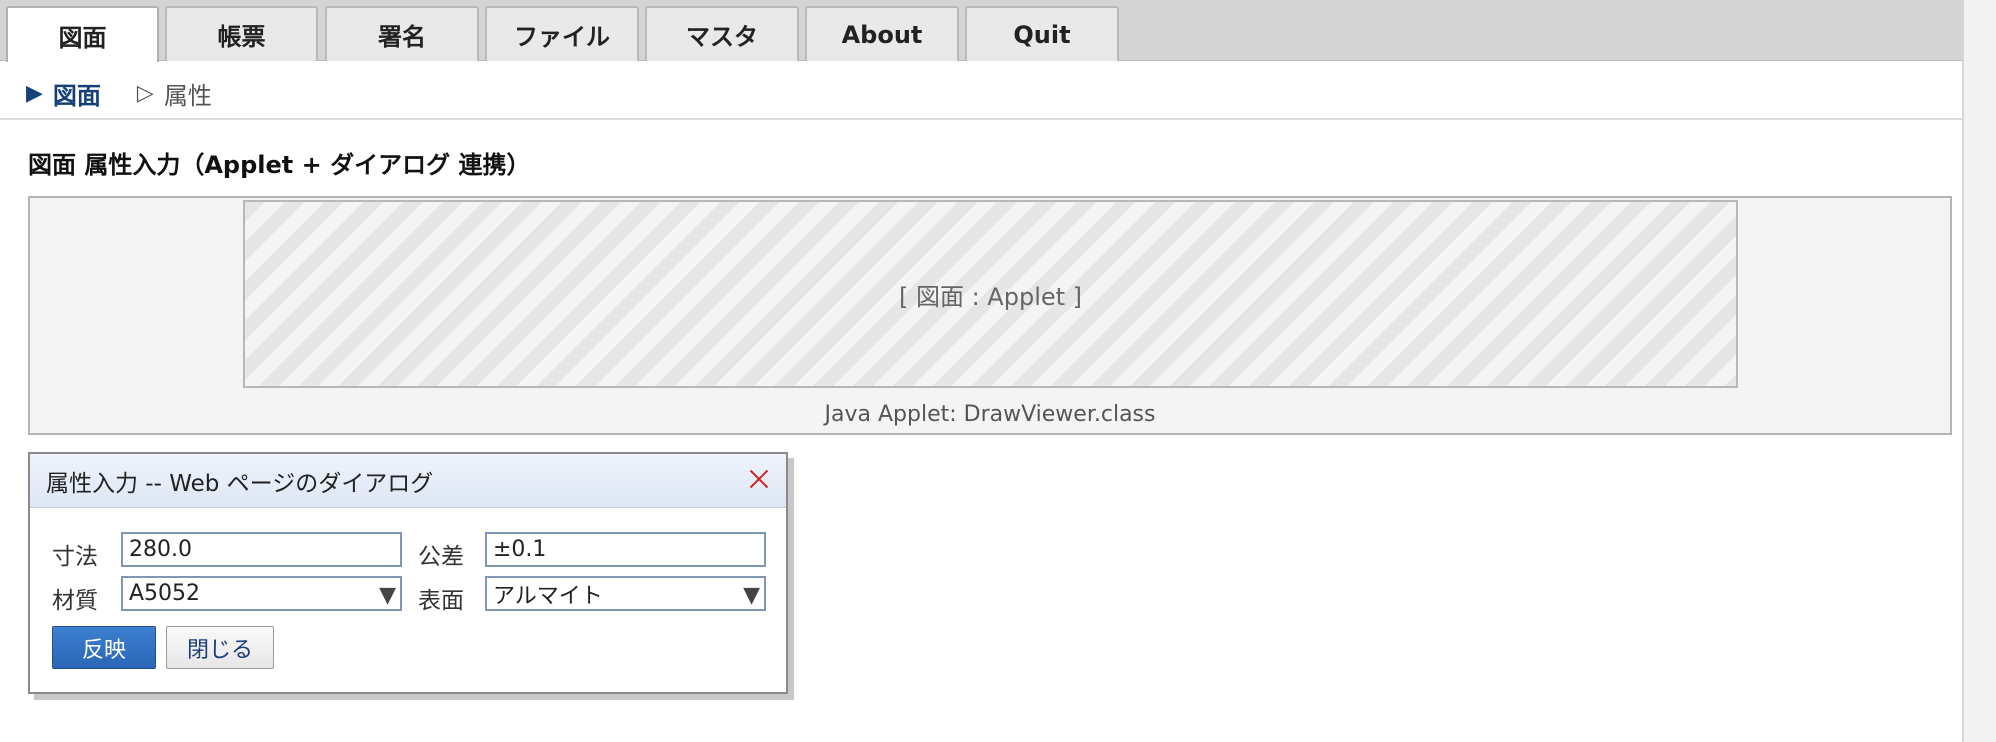 This screenshot has width=1996, height=742. I want to click on apply-button: 反映, so click(104, 647).